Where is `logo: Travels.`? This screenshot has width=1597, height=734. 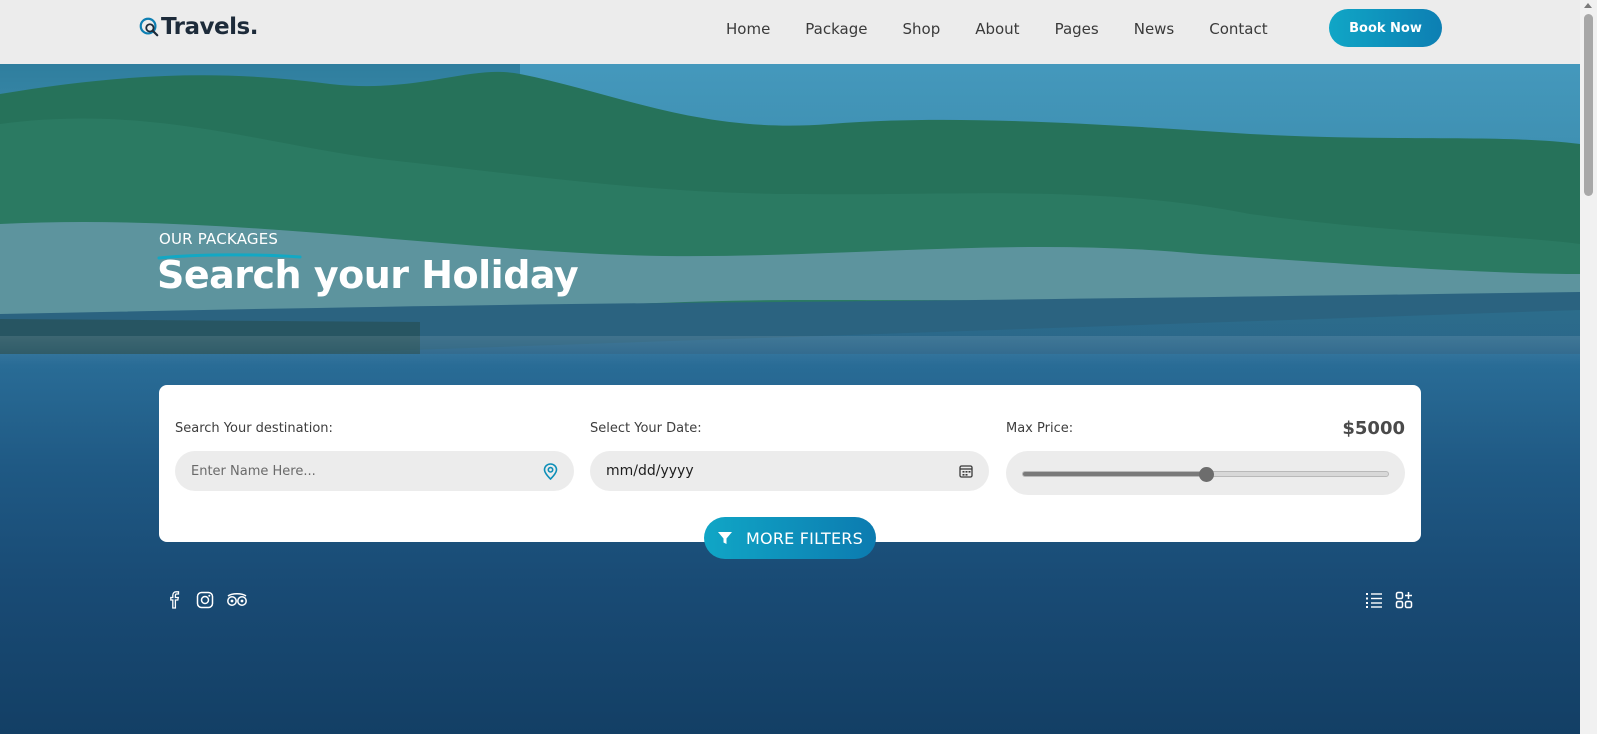 logo: Travels. is located at coordinates (198, 27).